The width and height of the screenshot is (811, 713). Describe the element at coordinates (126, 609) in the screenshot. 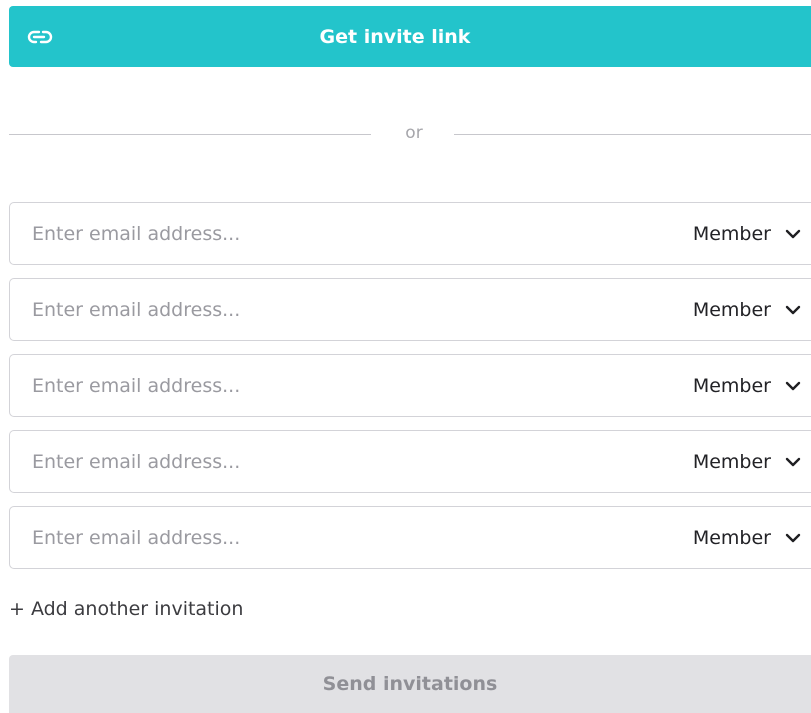

I see `add-another-invitation-link: + Add another invitation` at that location.